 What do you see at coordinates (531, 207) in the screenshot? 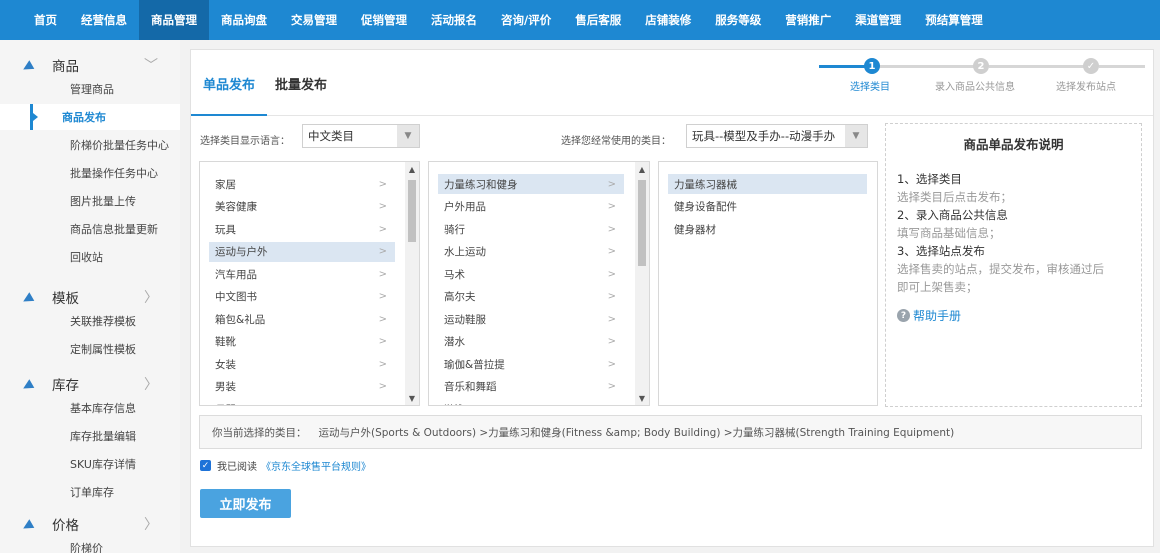
I see `category-item: 户外用品 >` at bounding box center [531, 207].